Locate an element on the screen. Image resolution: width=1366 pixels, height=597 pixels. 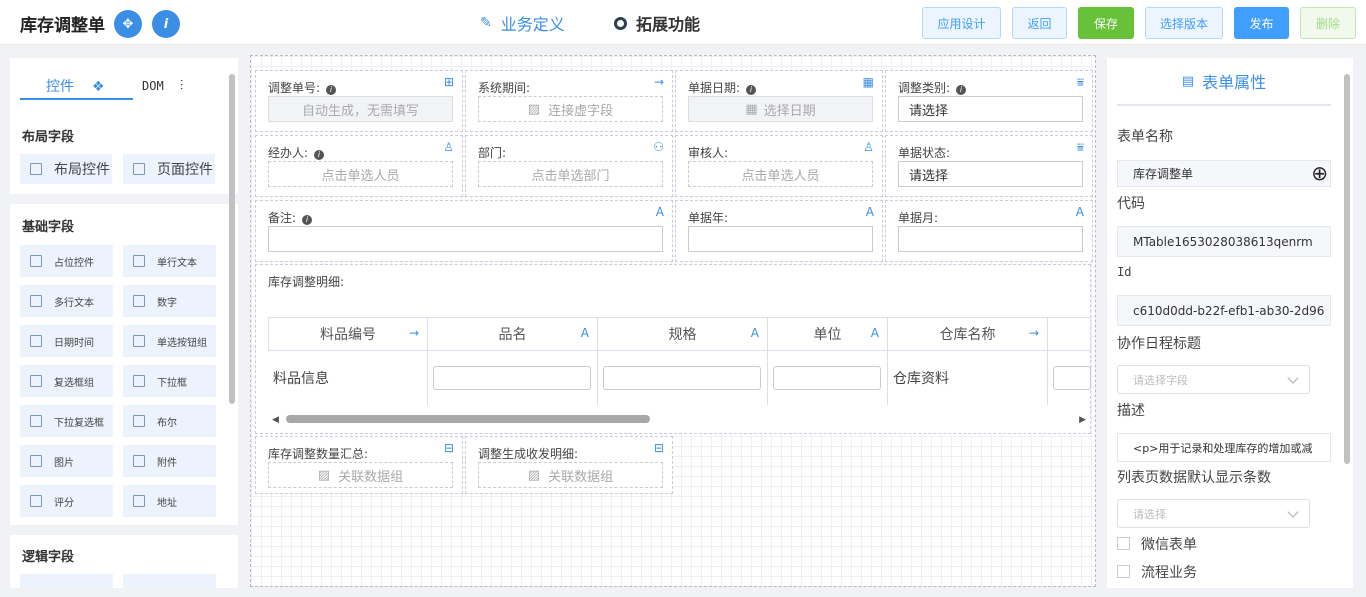
scroll-left-arrow-icon: ◀ is located at coordinates (275, 420).